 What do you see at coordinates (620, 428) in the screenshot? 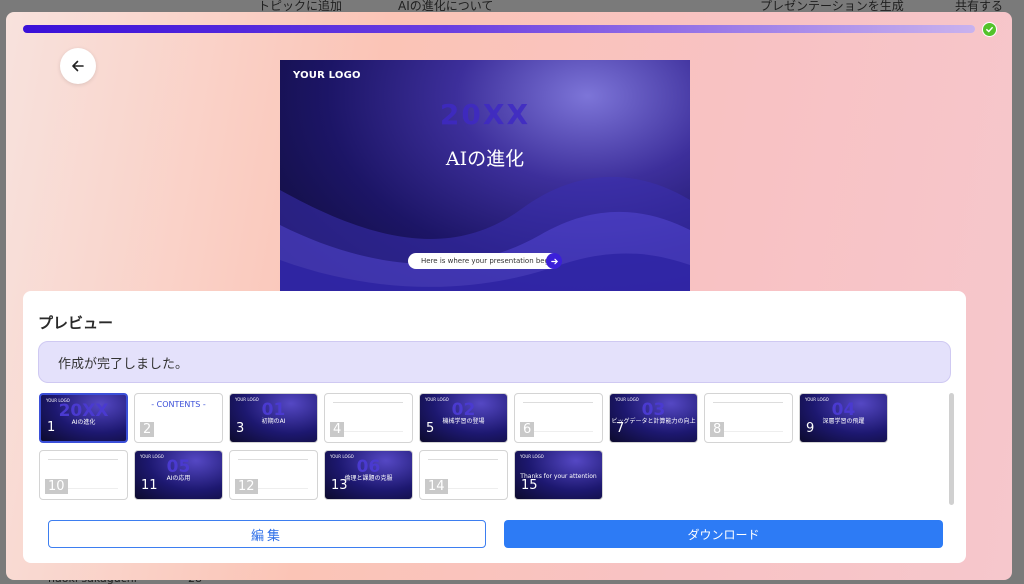
I see `thumbnail-number: 7` at bounding box center [620, 428].